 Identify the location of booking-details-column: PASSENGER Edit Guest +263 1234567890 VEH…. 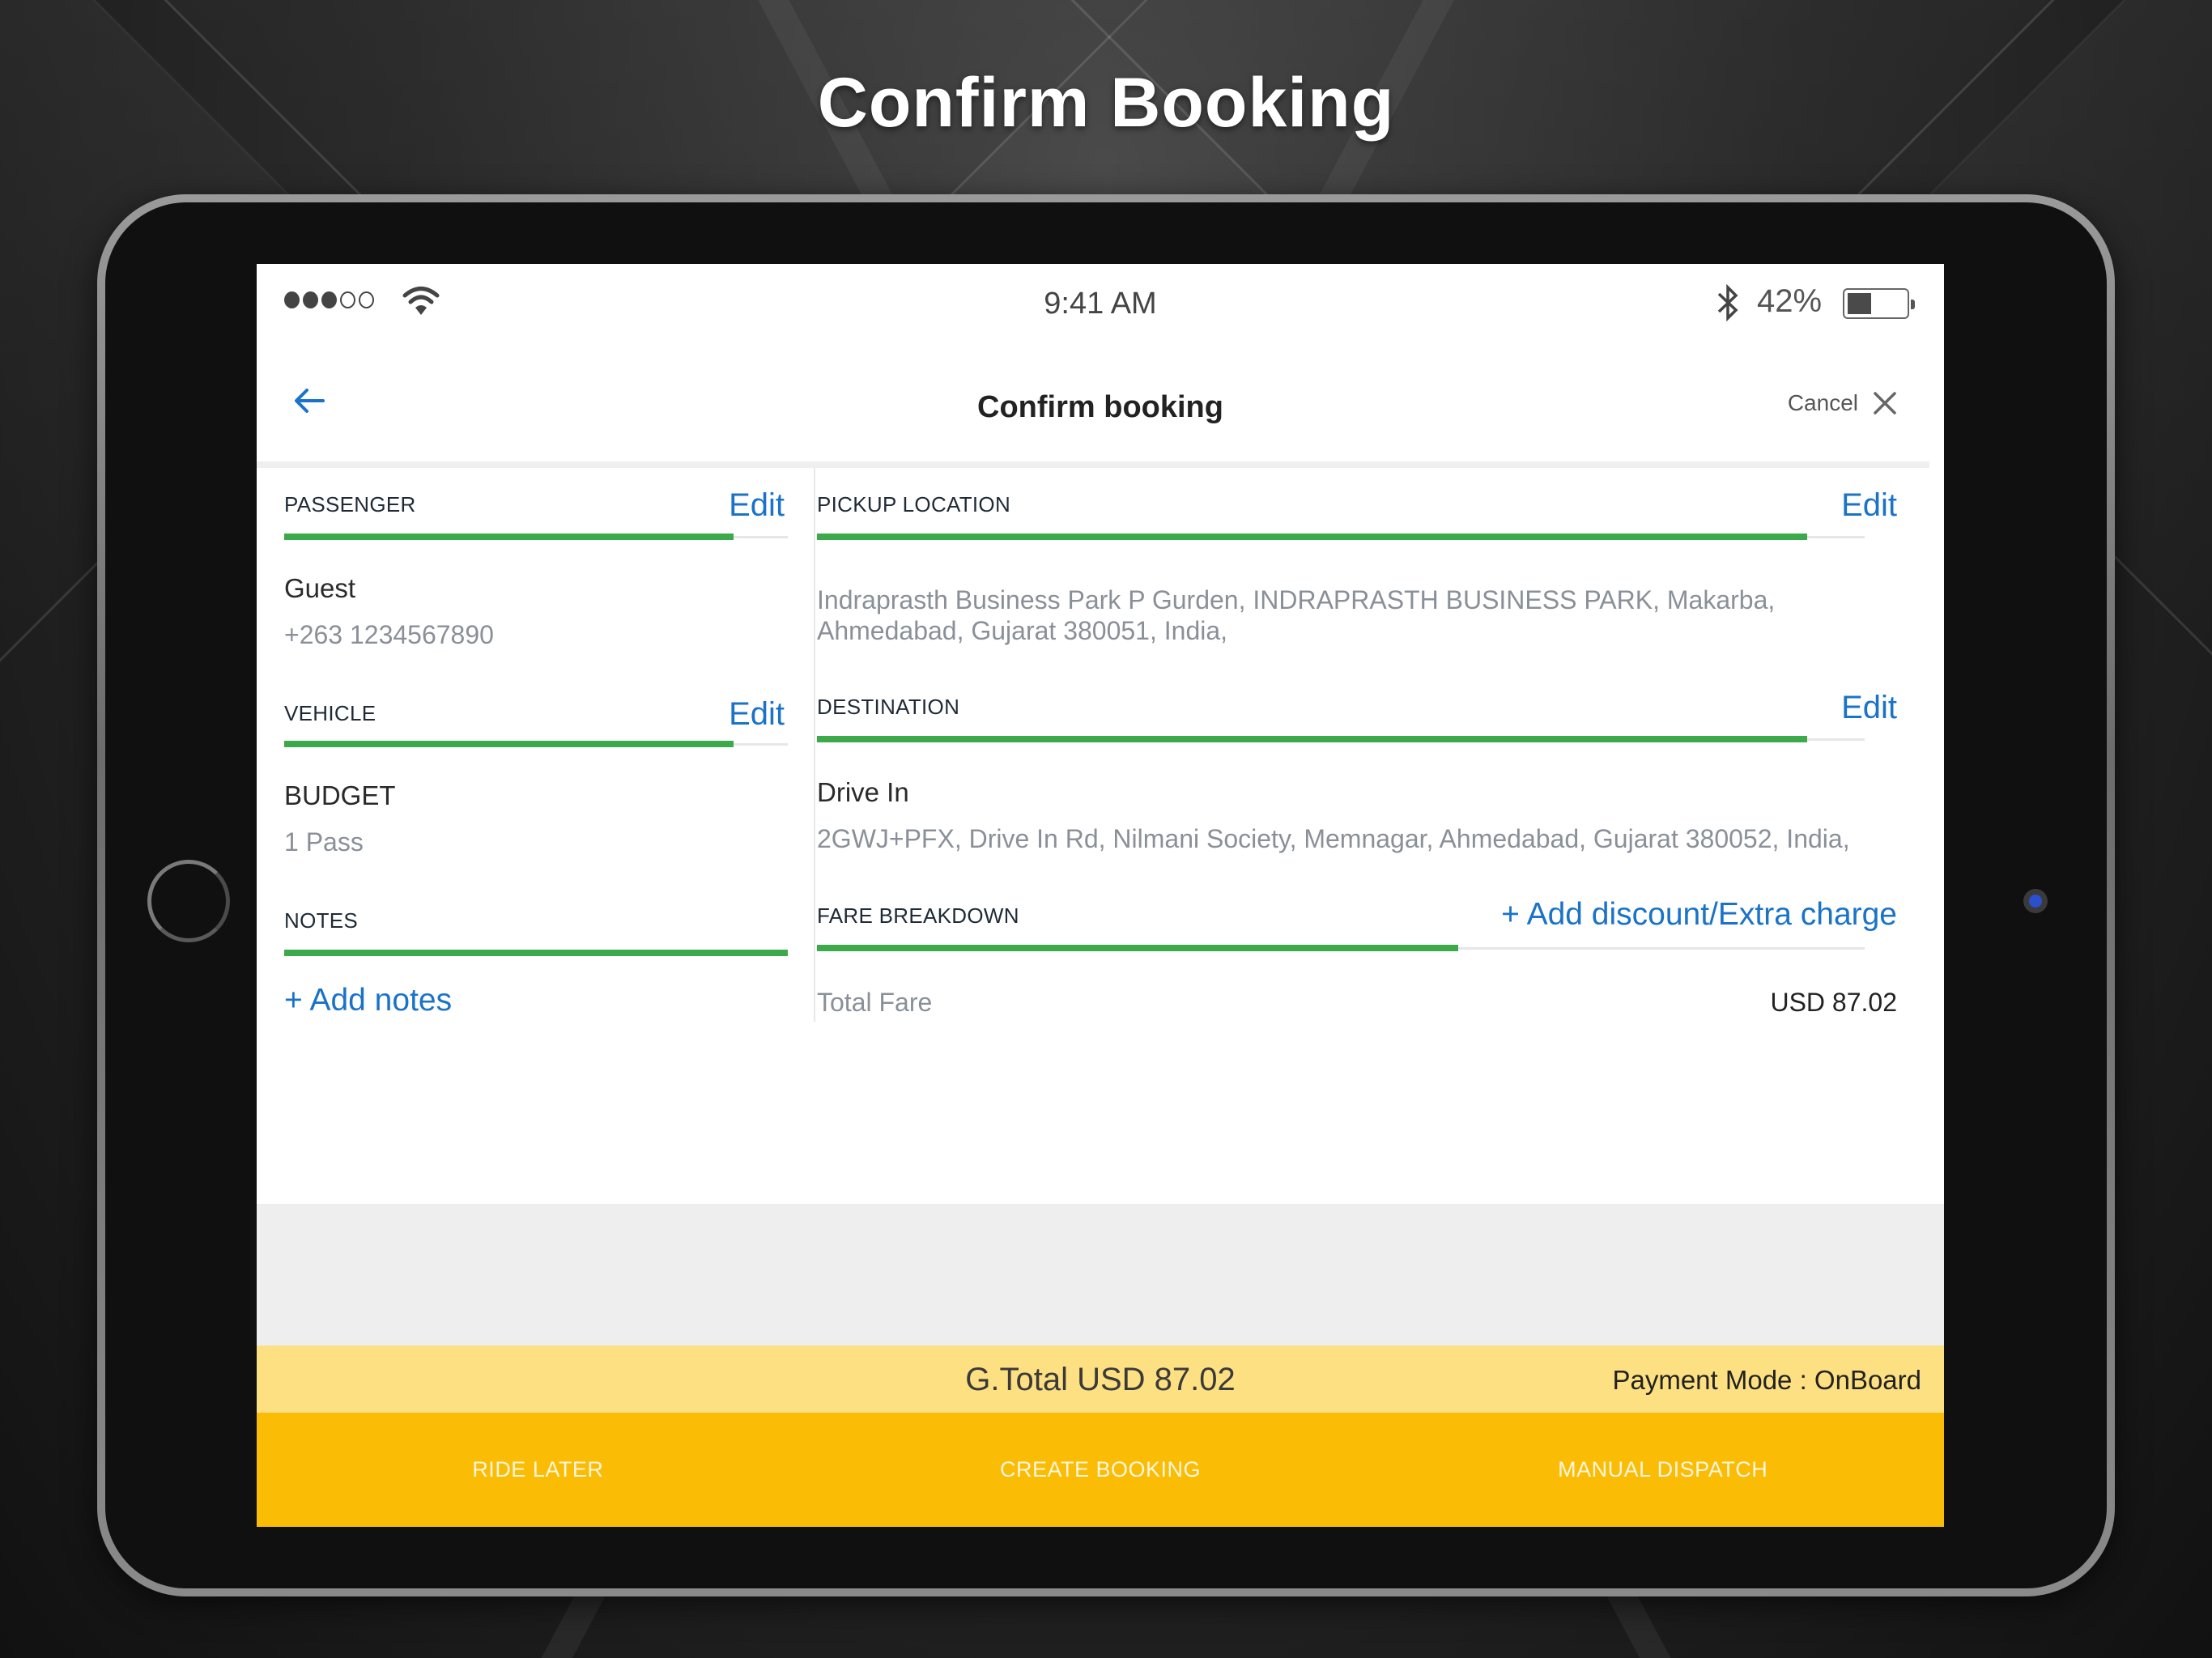
(536, 745).